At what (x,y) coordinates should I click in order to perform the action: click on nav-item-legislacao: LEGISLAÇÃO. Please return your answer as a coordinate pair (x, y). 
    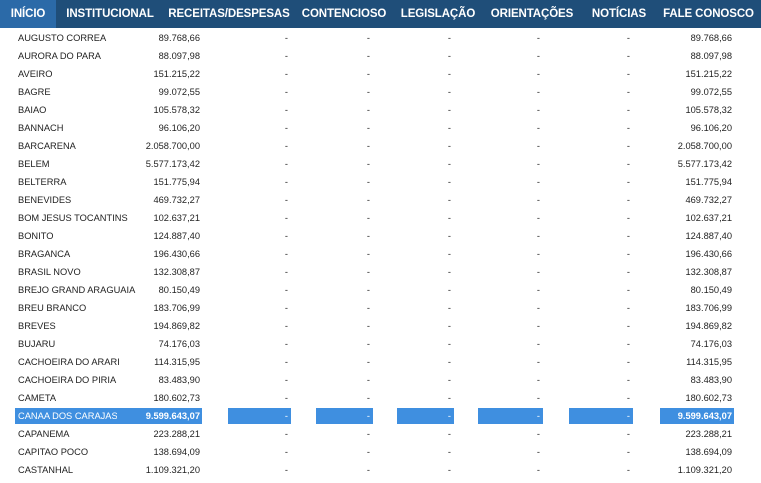
    Looking at the image, I should click on (438, 14).